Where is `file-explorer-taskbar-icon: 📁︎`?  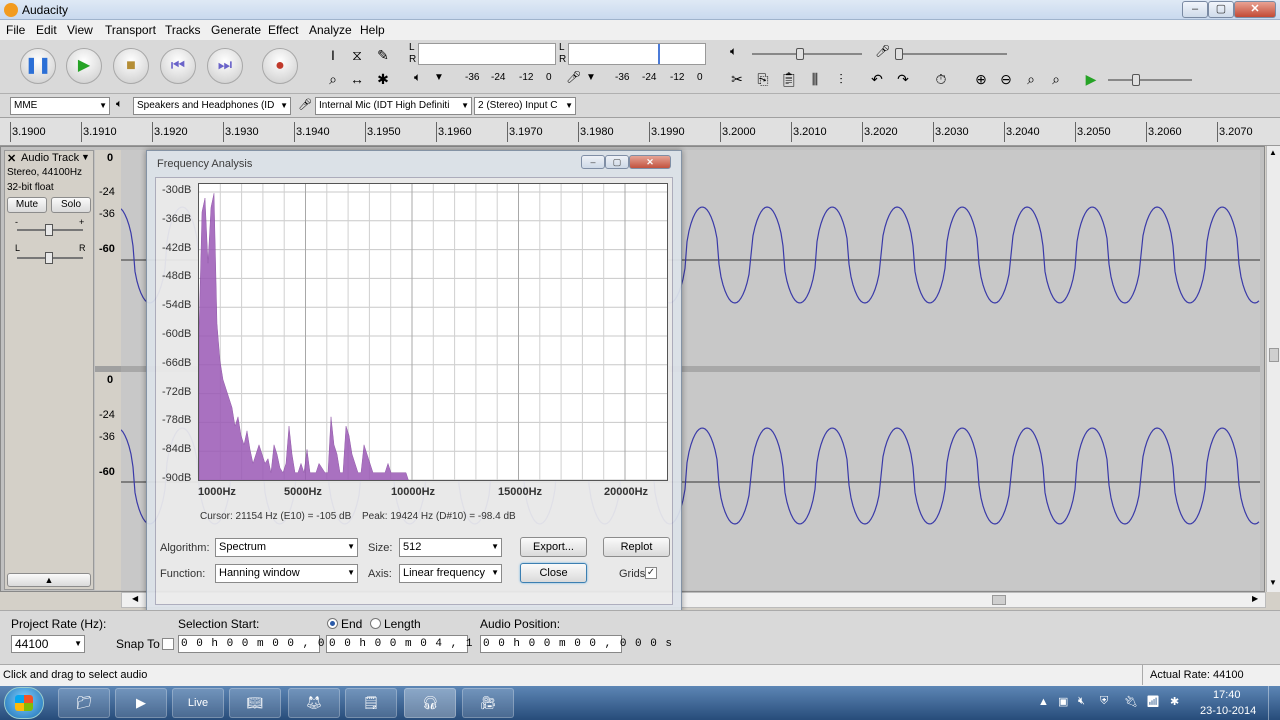 file-explorer-taskbar-icon: 📁︎ is located at coordinates (84, 703).